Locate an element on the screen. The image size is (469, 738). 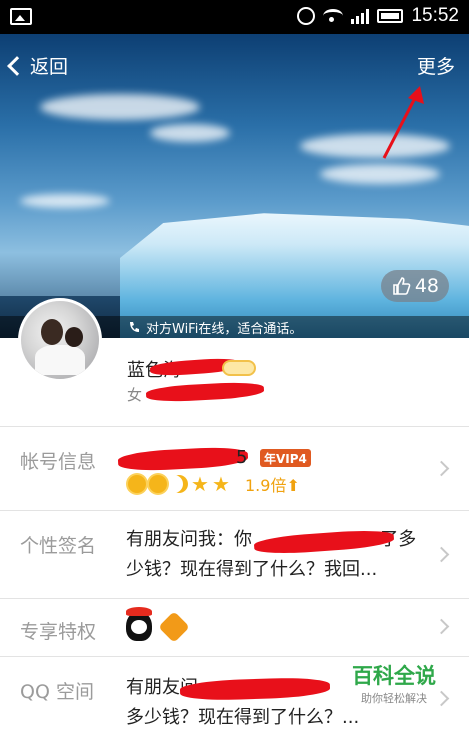
alarm-icon is located at coordinates (306, 16).